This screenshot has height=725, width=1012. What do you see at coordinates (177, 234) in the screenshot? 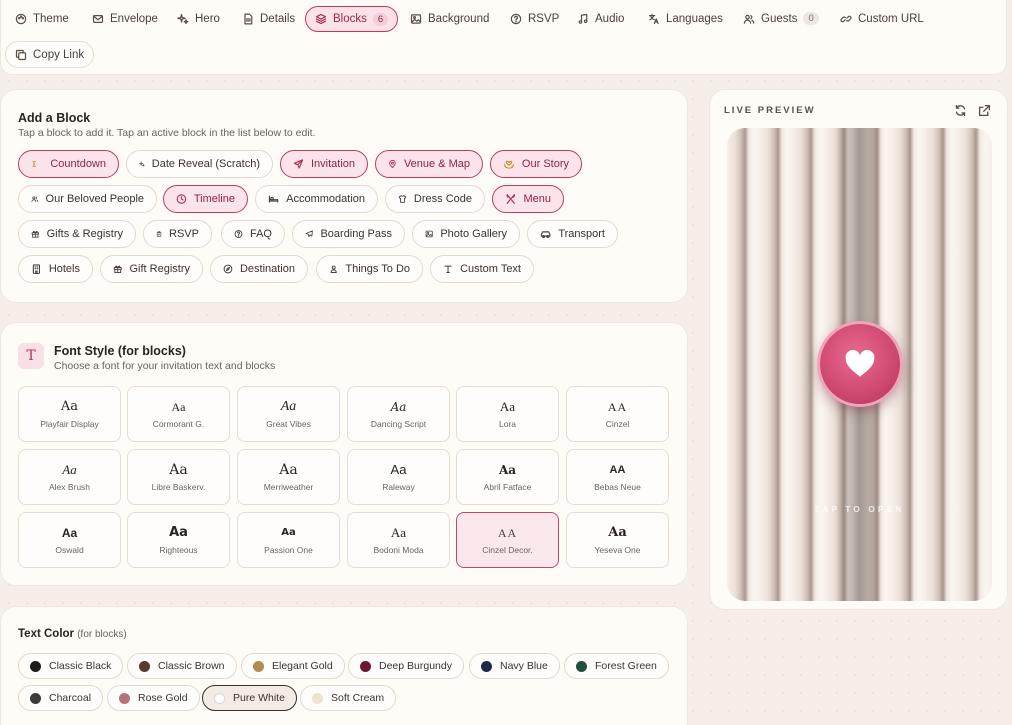
I see `block-chip-rsvp: RSVP` at bounding box center [177, 234].